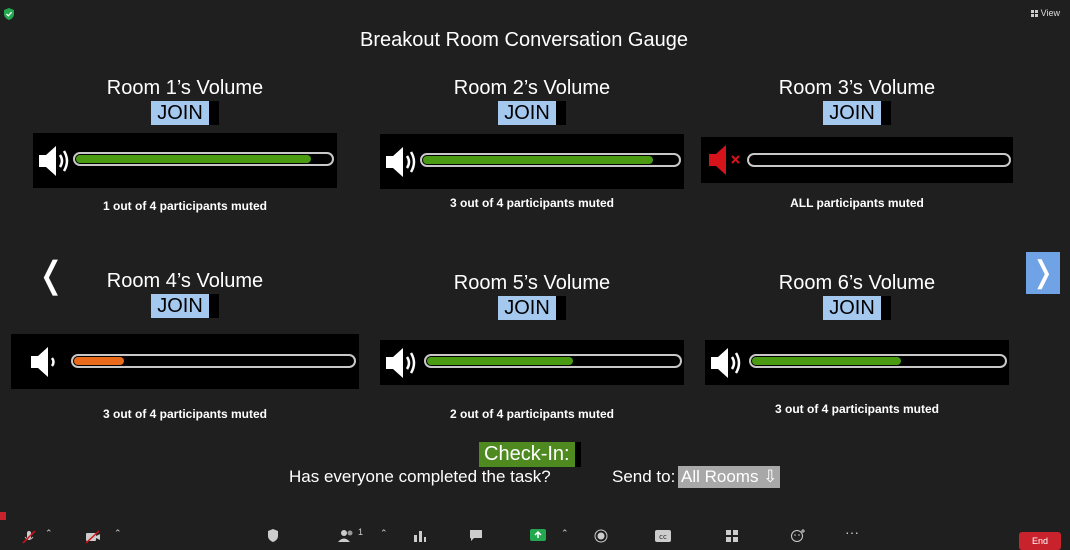 The height and width of the screenshot is (550, 1070). I want to click on closed-caption-icon: cc, so click(663, 536).